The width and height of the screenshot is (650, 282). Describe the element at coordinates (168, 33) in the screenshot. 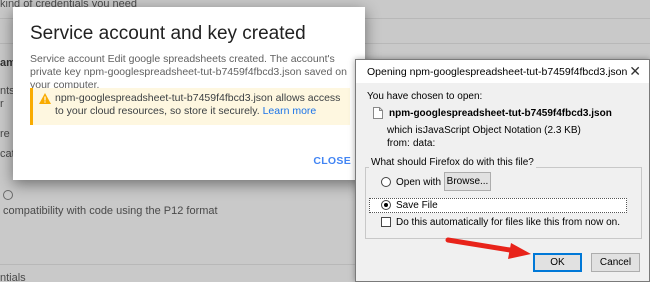

I see `dialog-title: Service account and key created` at that location.